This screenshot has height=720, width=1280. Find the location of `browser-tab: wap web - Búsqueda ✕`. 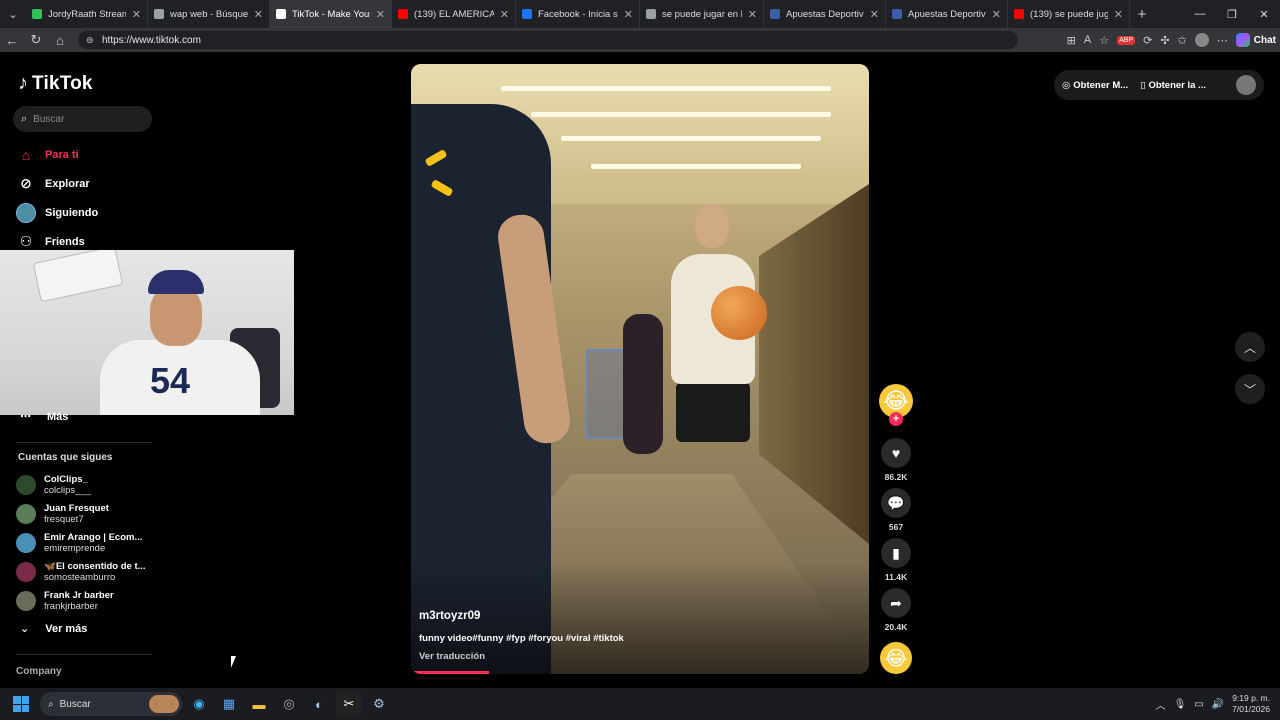

browser-tab: wap web - Búsqueda ✕ is located at coordinates (209, 14).